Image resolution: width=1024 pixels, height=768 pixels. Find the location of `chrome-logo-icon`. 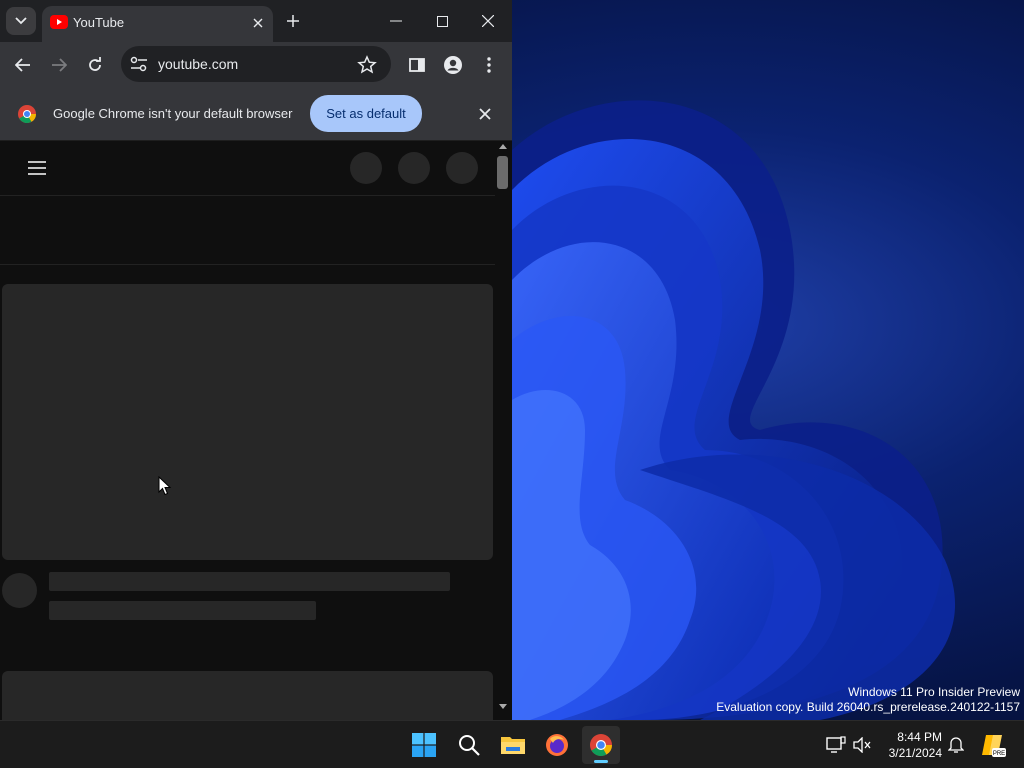

chrome-logo-icon is located at coordinates (27, 114).